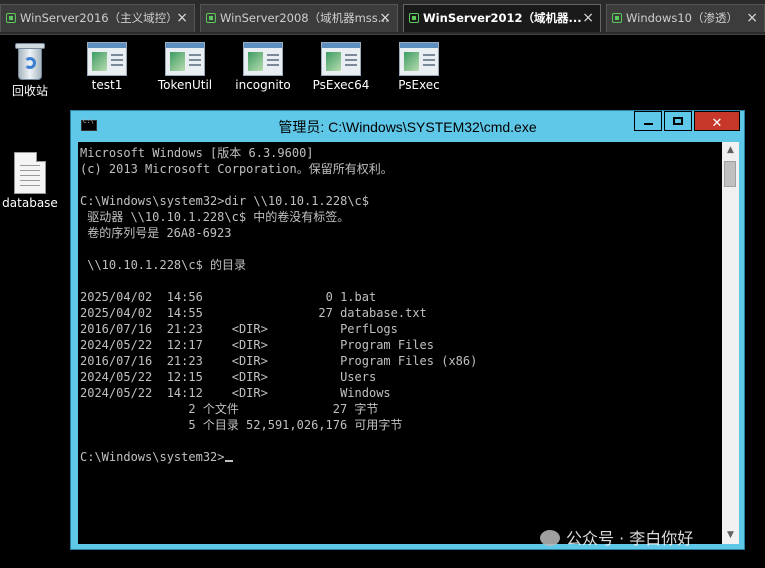  What do you see at coordinates (30, 203) in the screenshot?
I see `desktop-icon-label: database` at bounding box center [30, 203].